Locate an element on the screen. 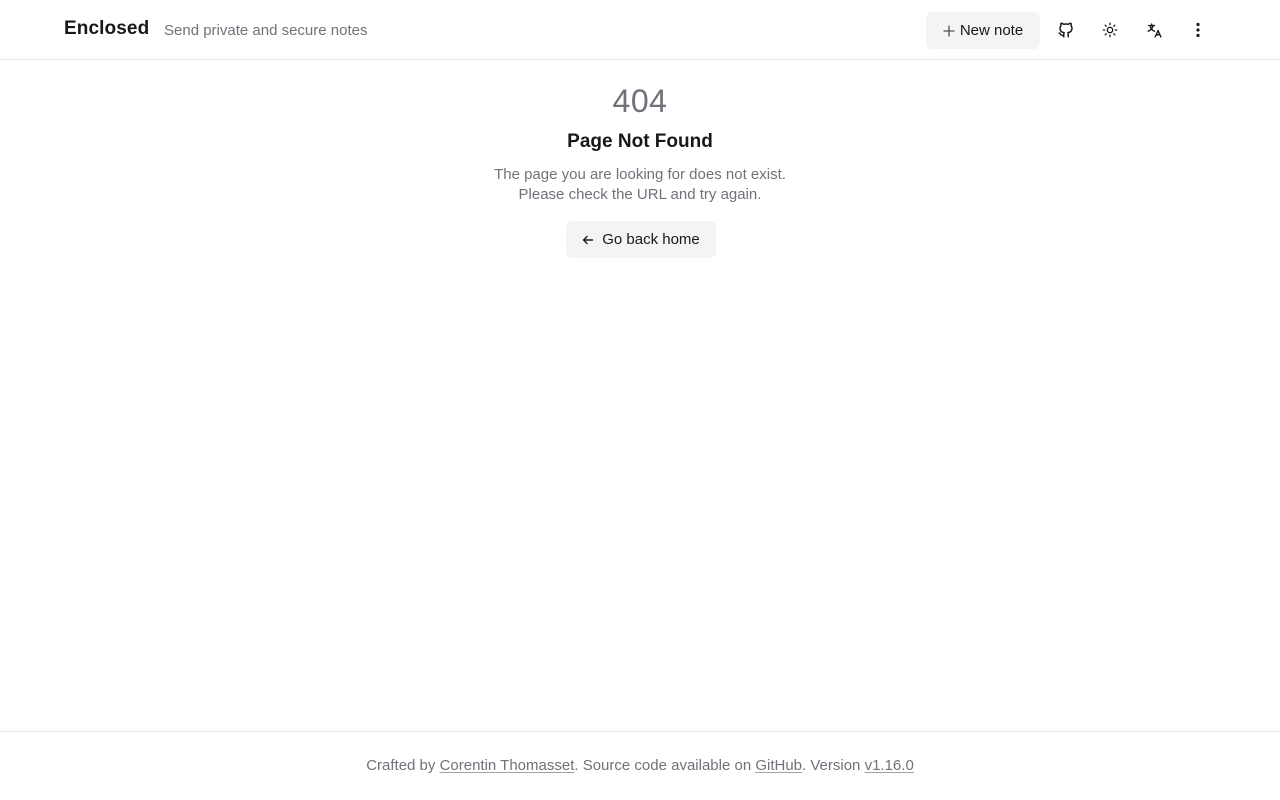 The image size is (1280, 800). version-link: v1.16.0 is located at coordinates (889, 765).